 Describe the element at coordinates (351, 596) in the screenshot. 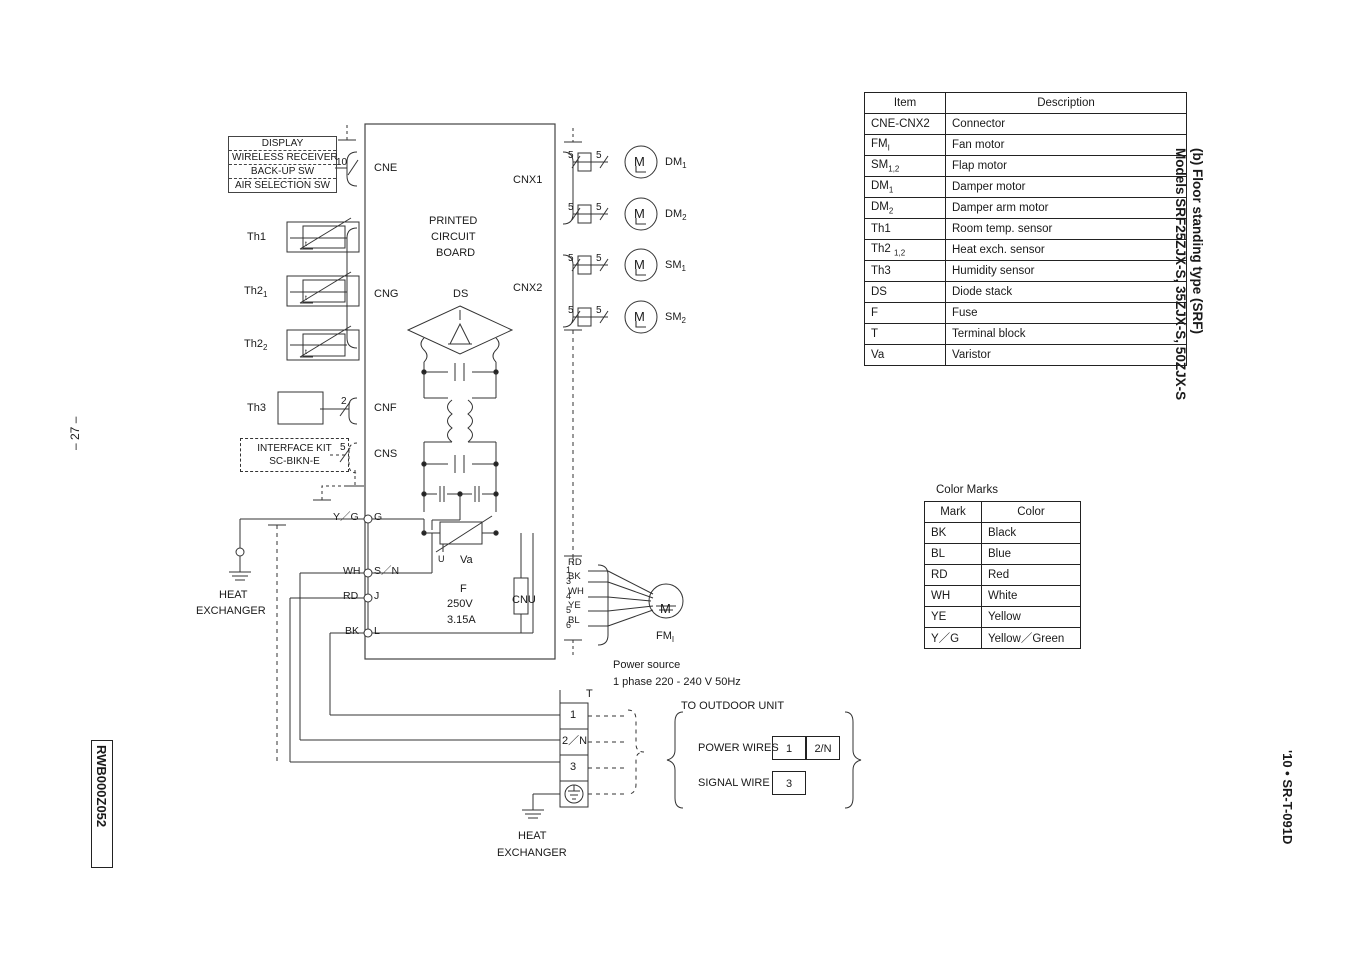

I see `terminal-mark-rd: RD` at that location.